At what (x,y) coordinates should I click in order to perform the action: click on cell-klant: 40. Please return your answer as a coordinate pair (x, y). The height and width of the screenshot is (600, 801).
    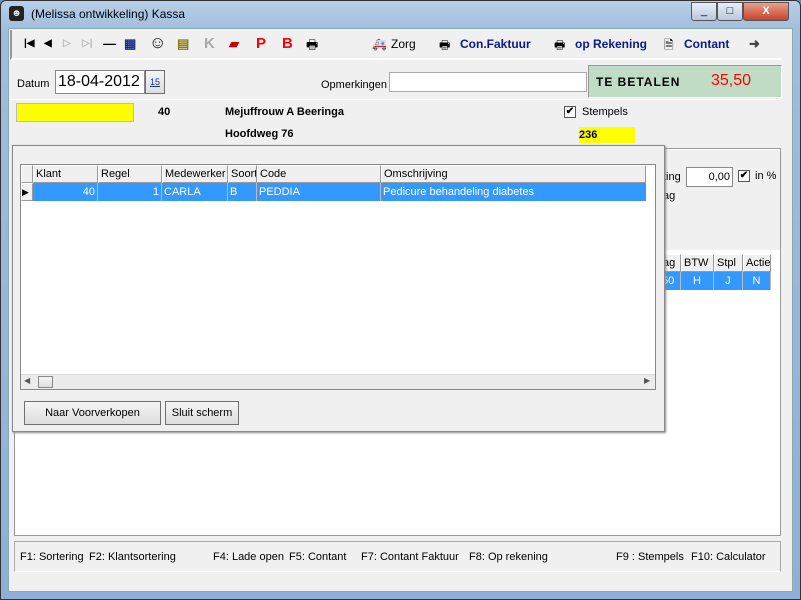
    Looking at the image, I should click on (65, 192).